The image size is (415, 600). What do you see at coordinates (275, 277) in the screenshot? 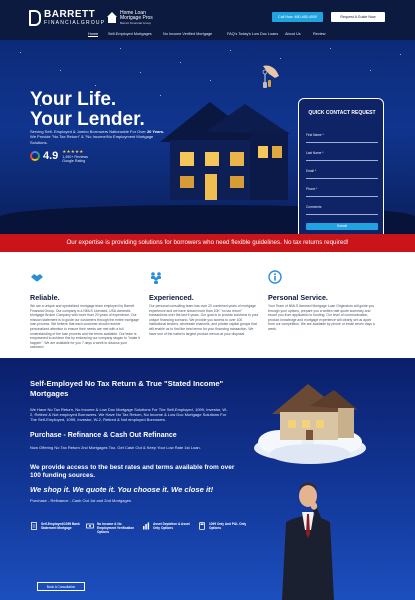
I see `info-person-icon` at bounding box center [275, 277].